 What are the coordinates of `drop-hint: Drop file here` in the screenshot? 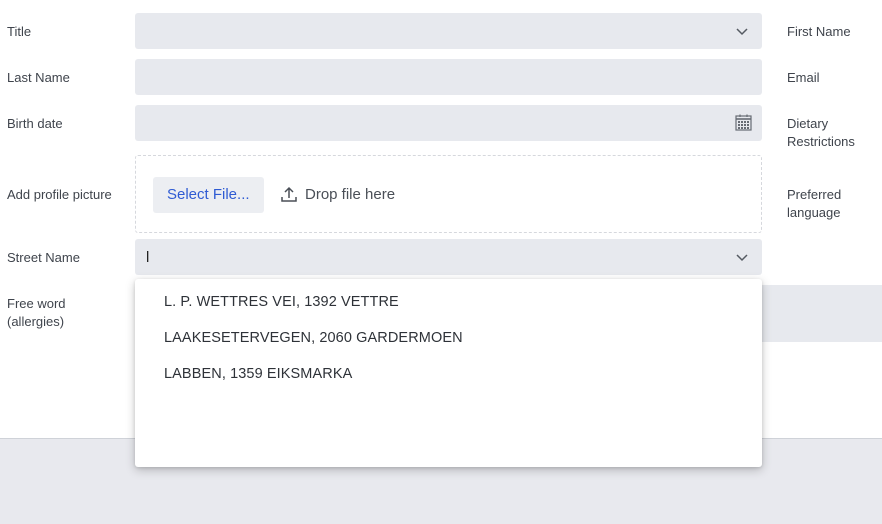 It's located at (337, 194).